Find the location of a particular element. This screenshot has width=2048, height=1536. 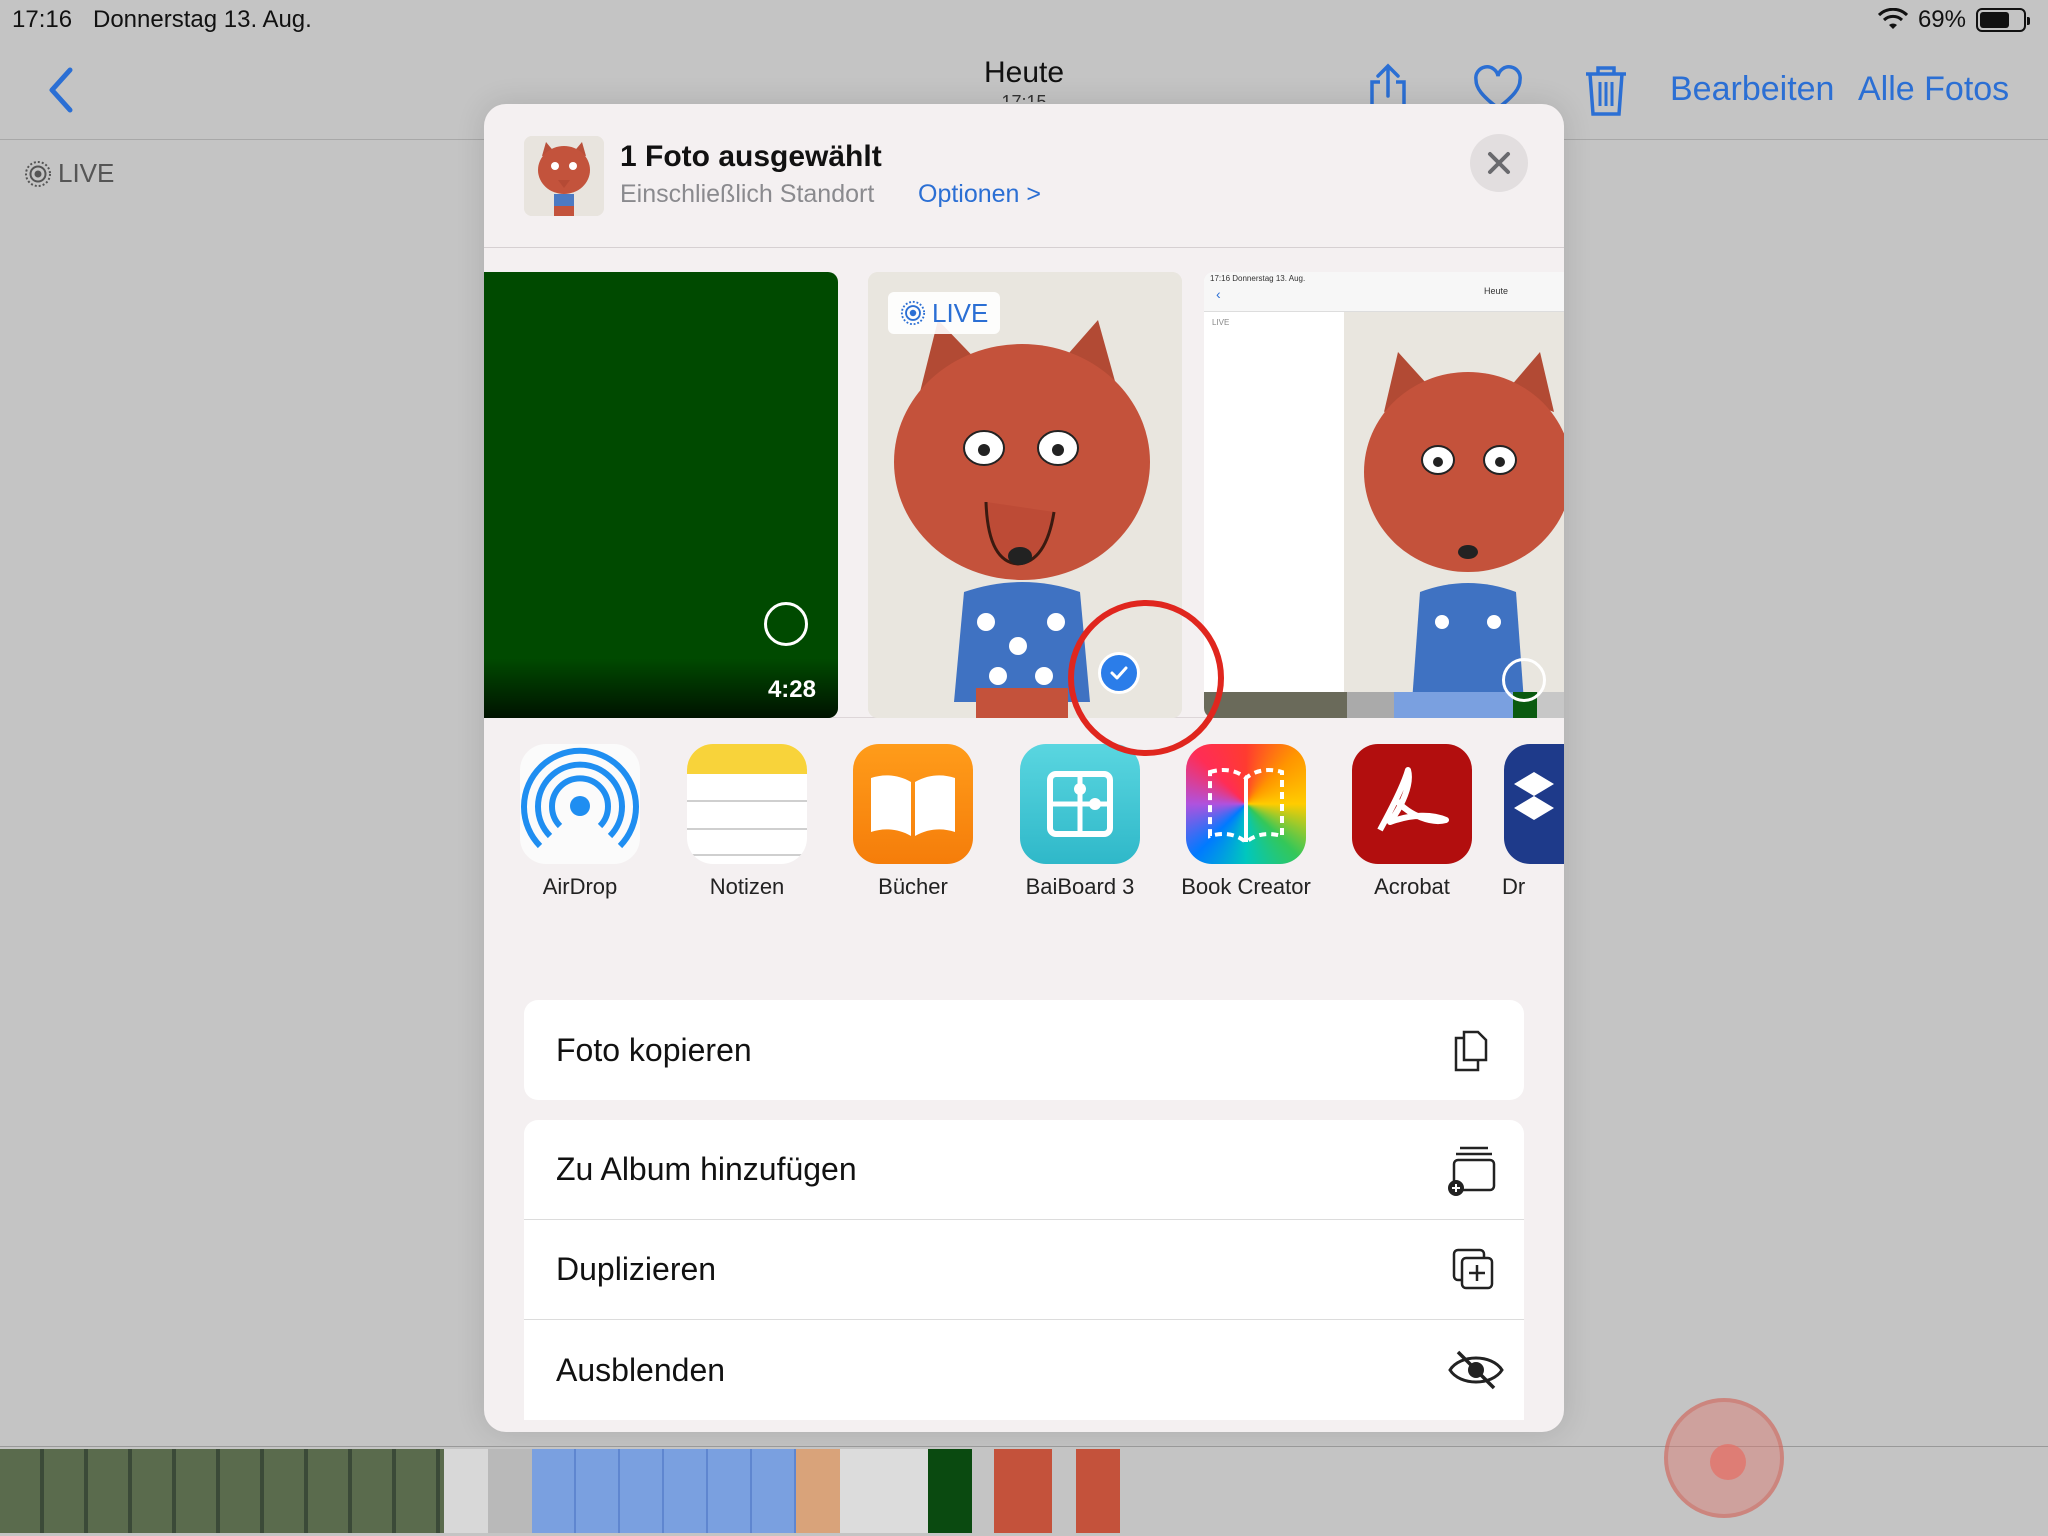

app-baiboard: BaiBoard 3 is located at coordinates (1080, 822).